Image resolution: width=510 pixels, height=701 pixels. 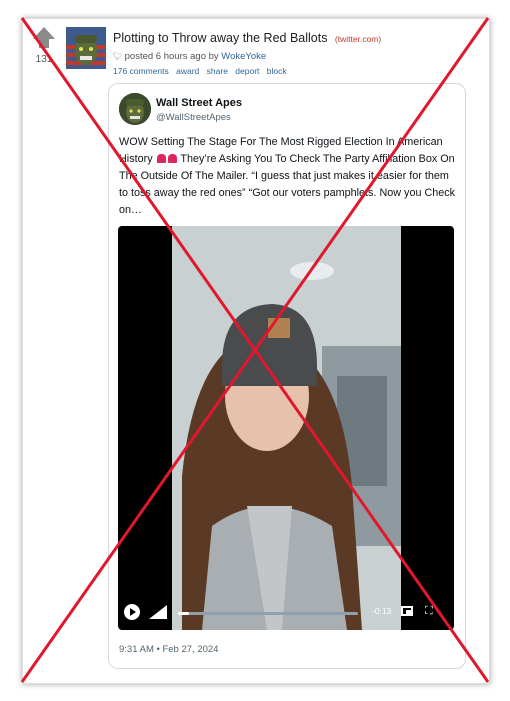 I want to click on vote-widget: 131, so click(x=44, y=46).